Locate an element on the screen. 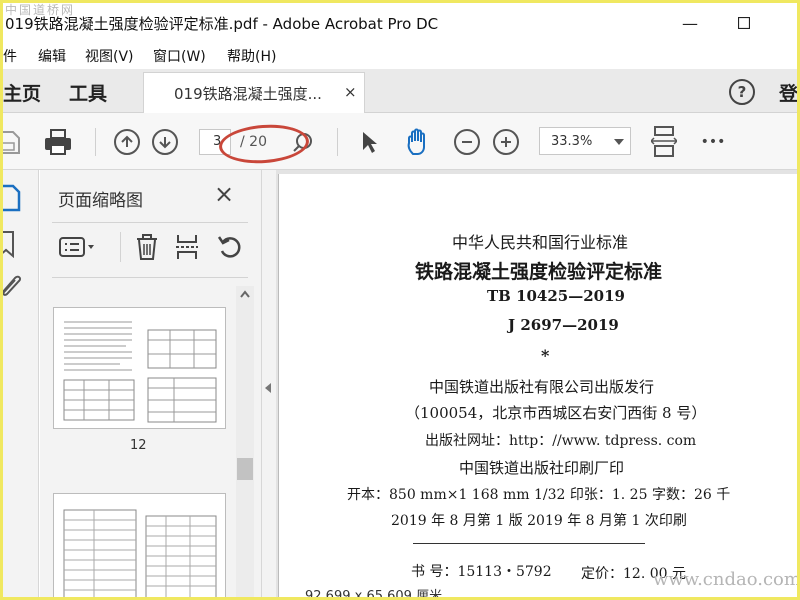 The height and width of the screenshot is (600, 800). menu-edit: 编辑 is located at coordinates (52, 56).